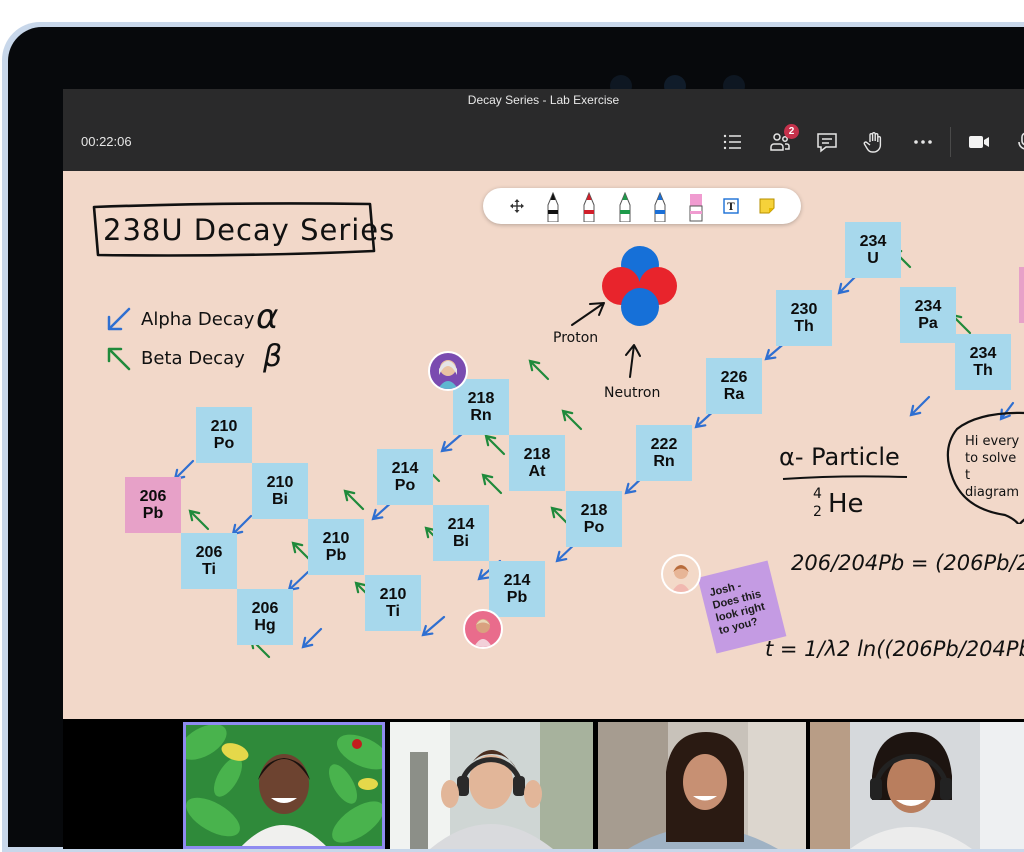 The width and height of the screenshot is (1024, 852). Describe the element at coordinates (1019, 142) in the screenshot. I see `mic-icon` at that location.